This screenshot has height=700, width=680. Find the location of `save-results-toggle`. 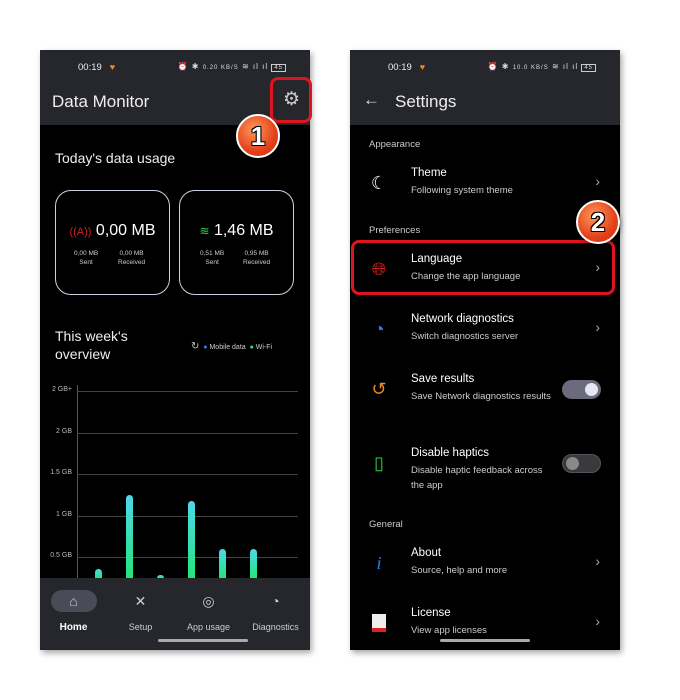

save-results-toggle is located at coordinates (581, 389).